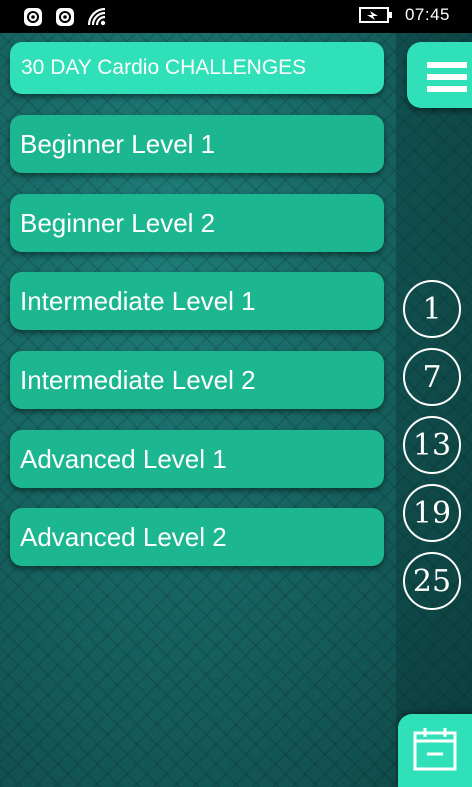 This screenshot has width=472, height=787. I want to click on status-time: 07:45, so click(427, 14).